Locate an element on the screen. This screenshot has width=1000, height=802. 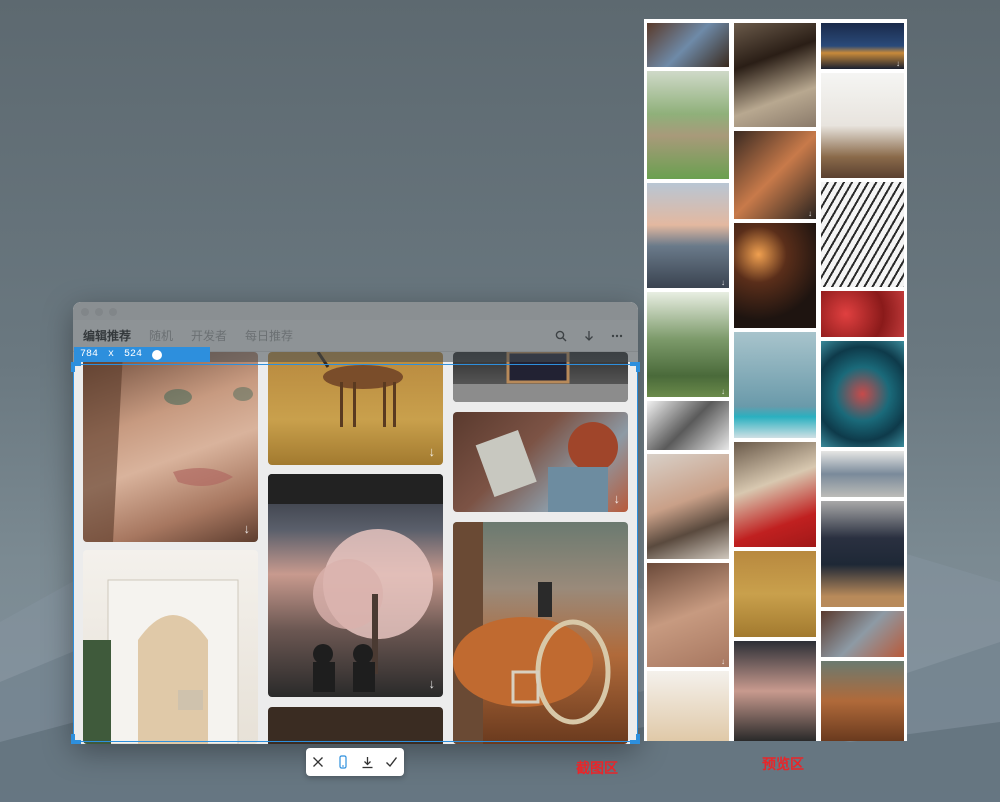
window-titlebar is located at coordinates (355, 311).